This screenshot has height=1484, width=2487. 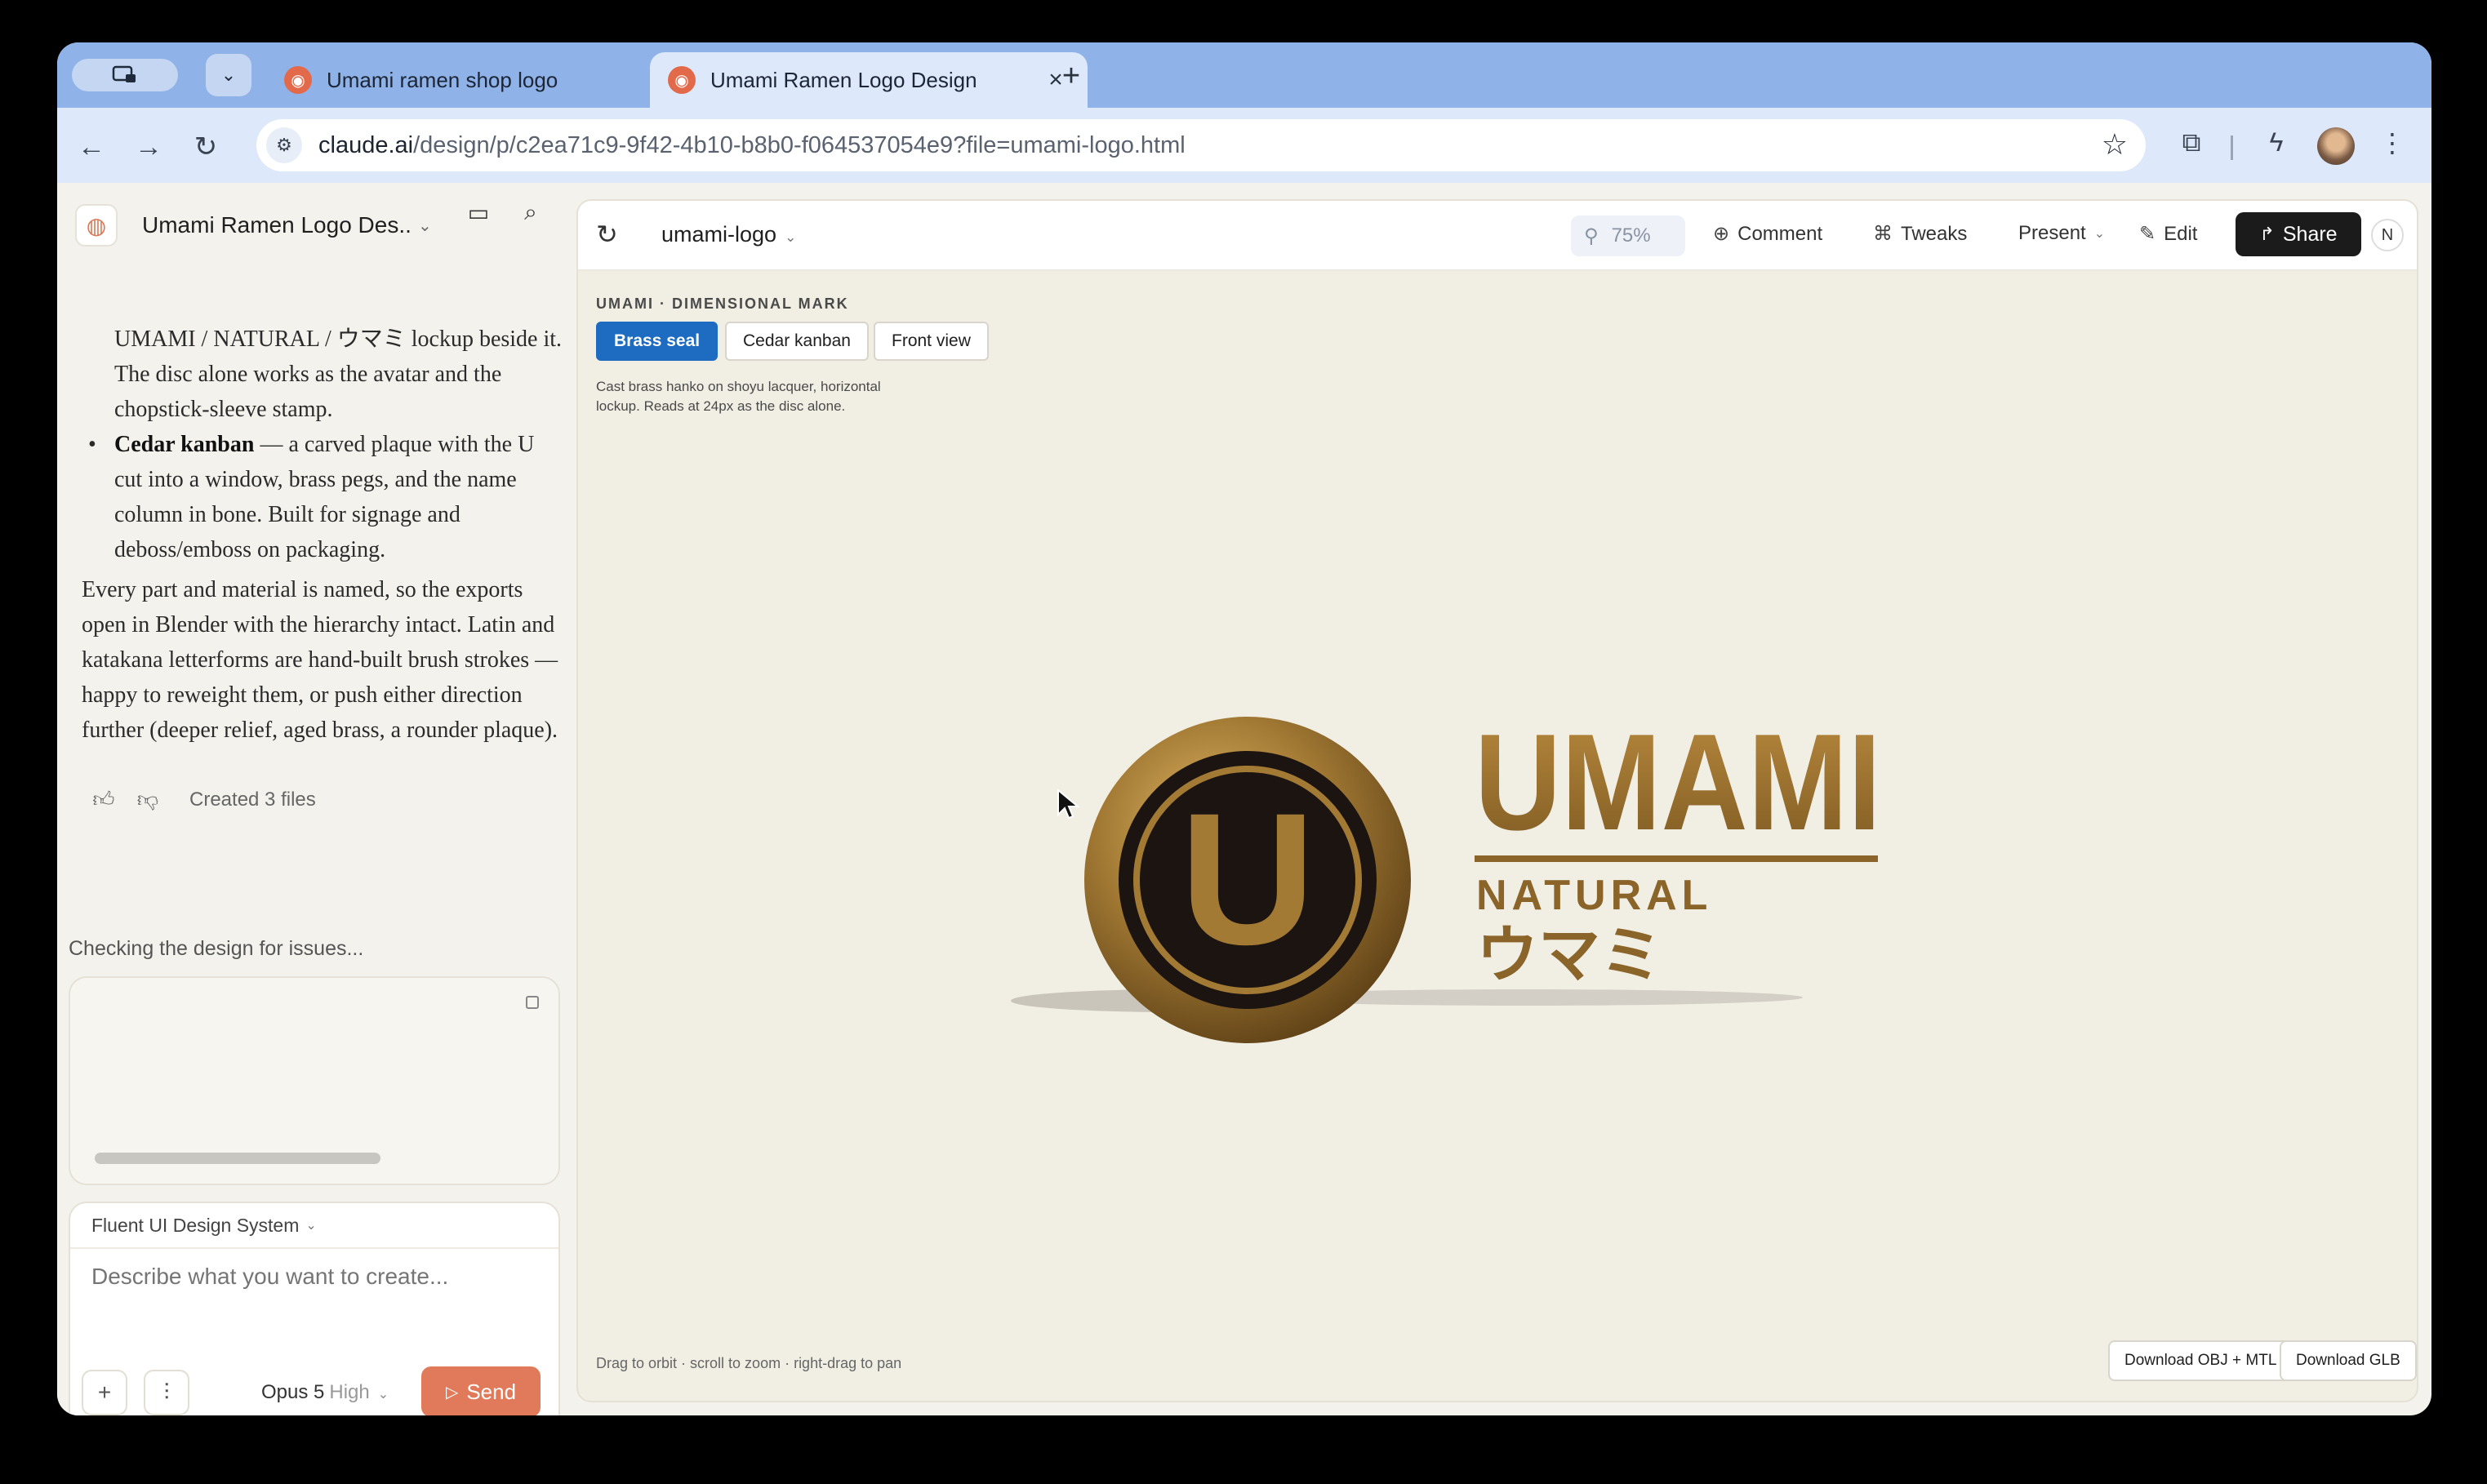 I want to click on tab-title: Umami Ramen Logo Design, so click(x=843, y=79).